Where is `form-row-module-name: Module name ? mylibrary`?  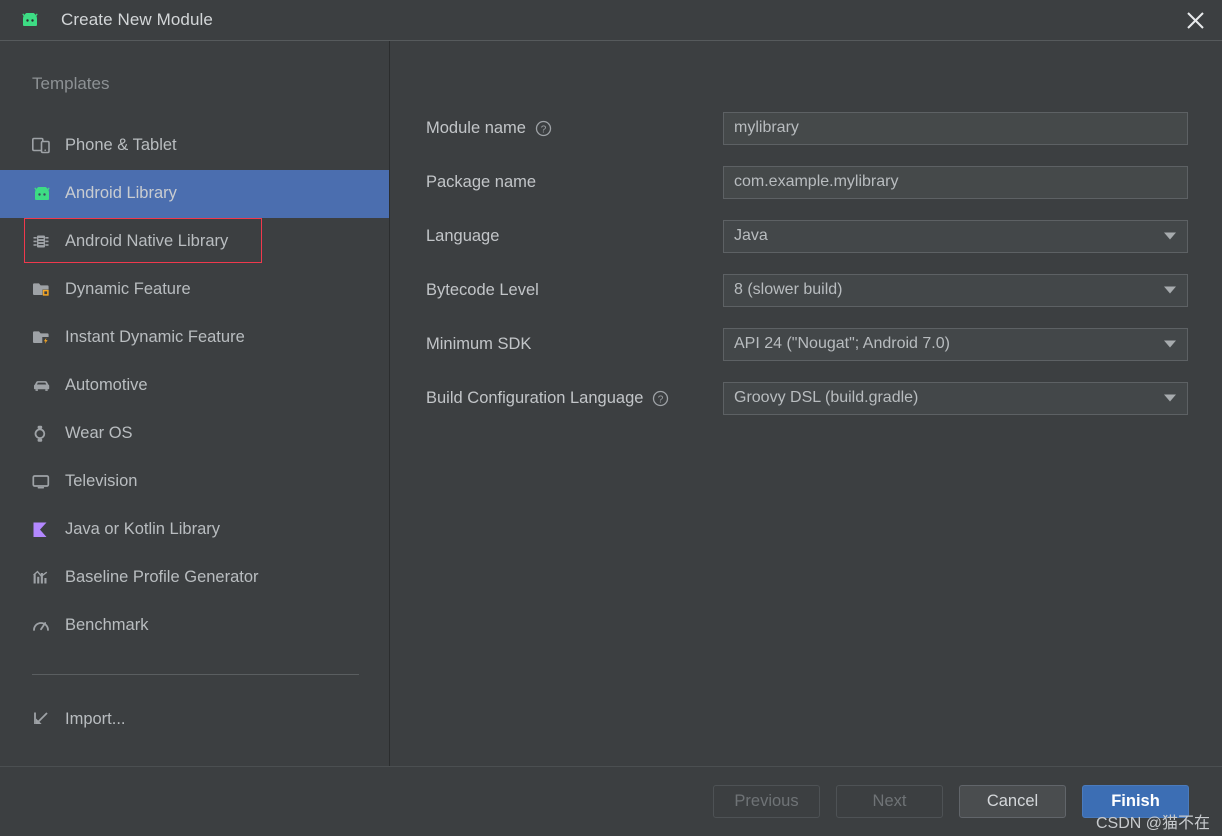 form-row-module-name: Module name ? mylibrary is located at coordinates (807, 128).